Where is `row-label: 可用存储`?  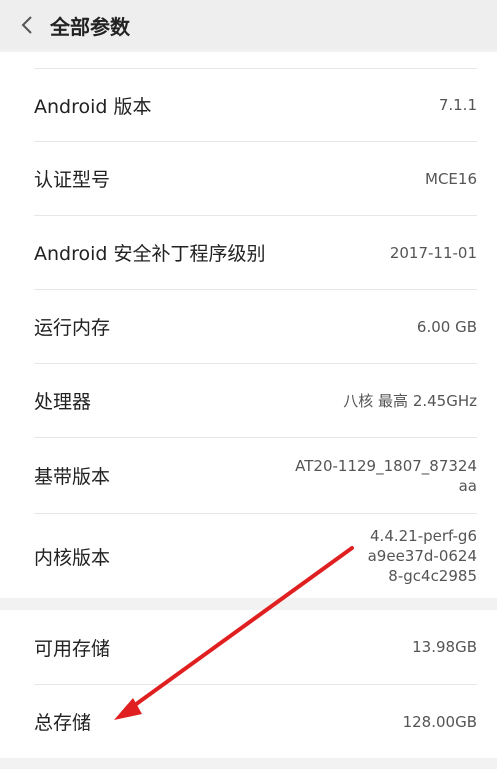
row-label: 可用存储 is located at coordinates (72, 648).